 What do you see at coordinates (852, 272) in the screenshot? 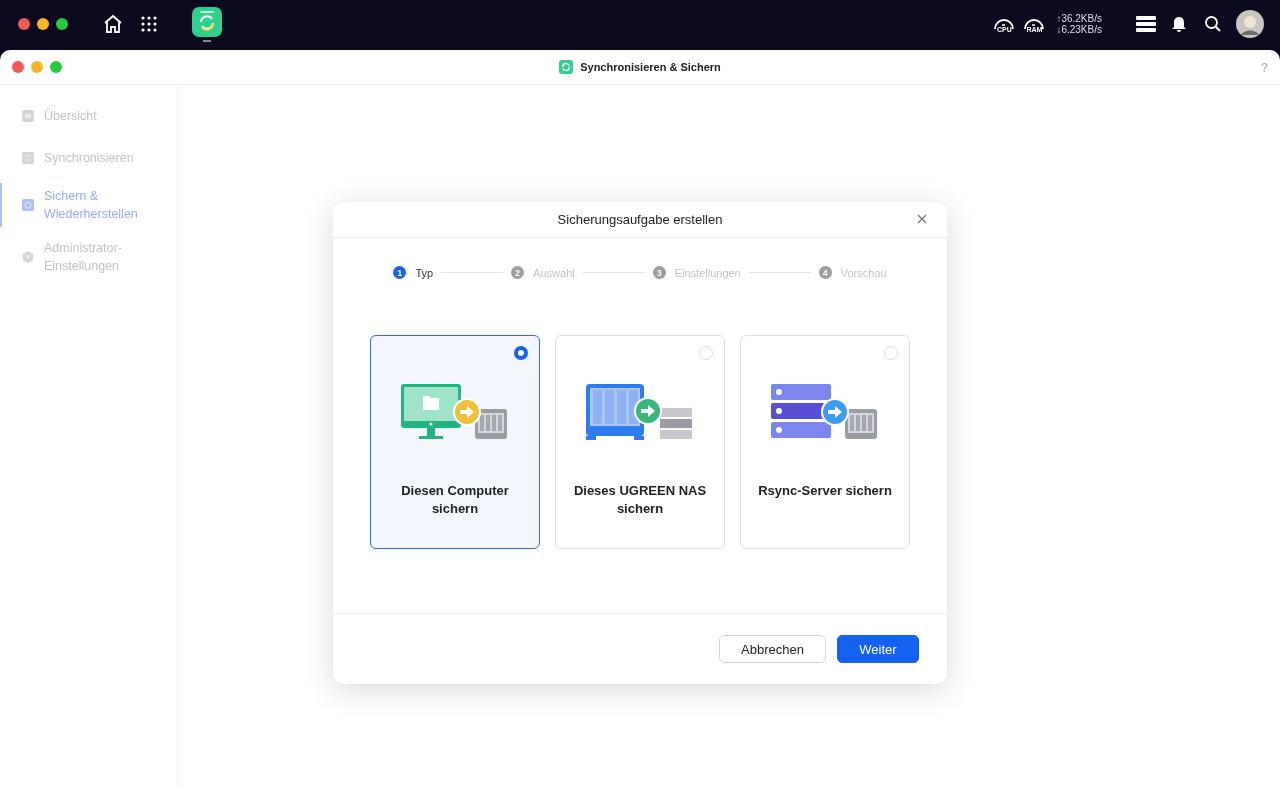
I see `wizard-step: 4 Vorschau` at bounding box center [852, 272].